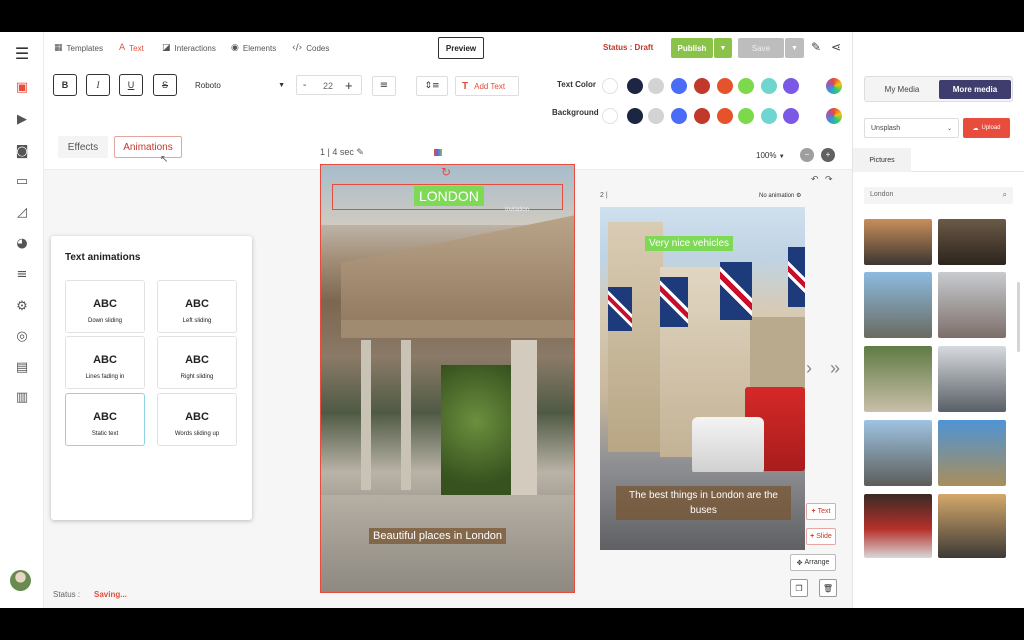 The width and height of the screenshot is (1024, 640). What do you see at coordinates (20, 580) in the screenshot?
I see `user-avatar` at bounding box center [20, 580].